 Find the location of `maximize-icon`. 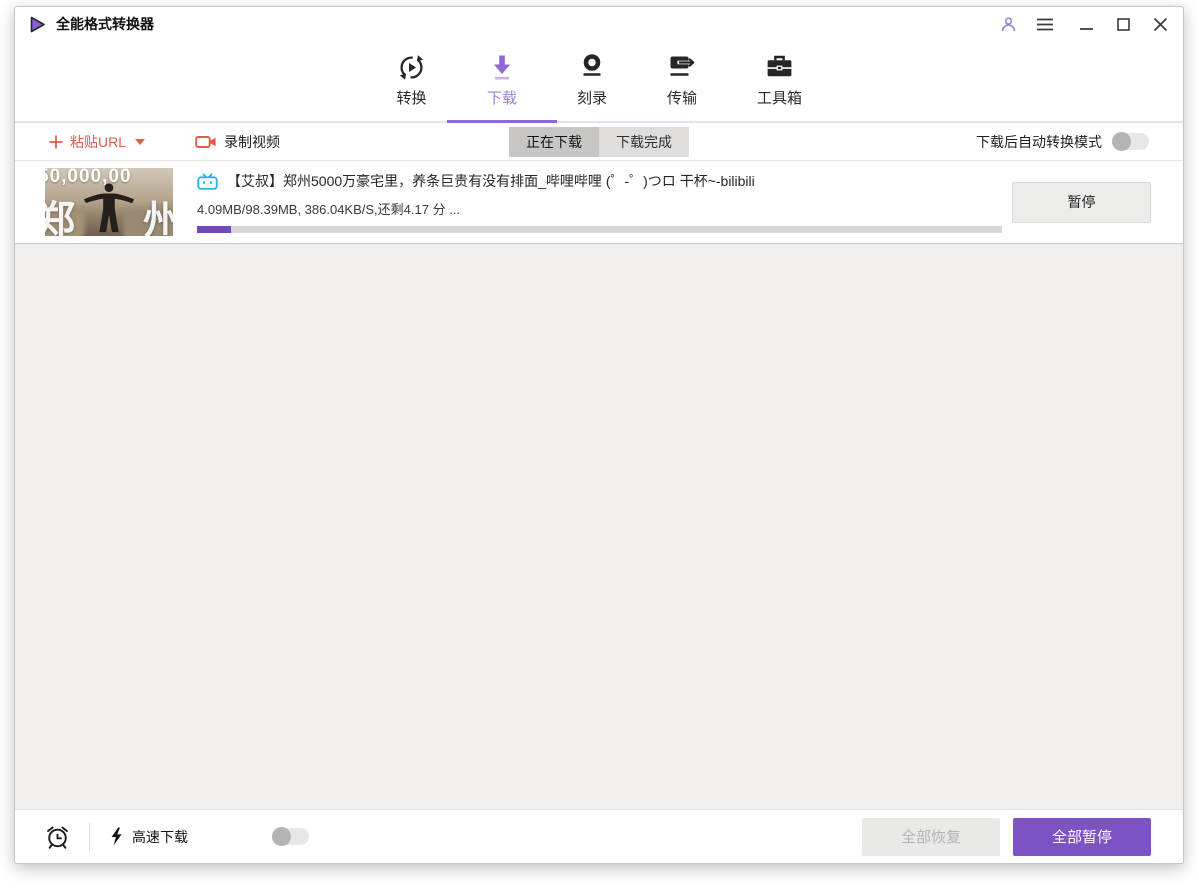

maximize-icon is located at coordinates (1123, 24).